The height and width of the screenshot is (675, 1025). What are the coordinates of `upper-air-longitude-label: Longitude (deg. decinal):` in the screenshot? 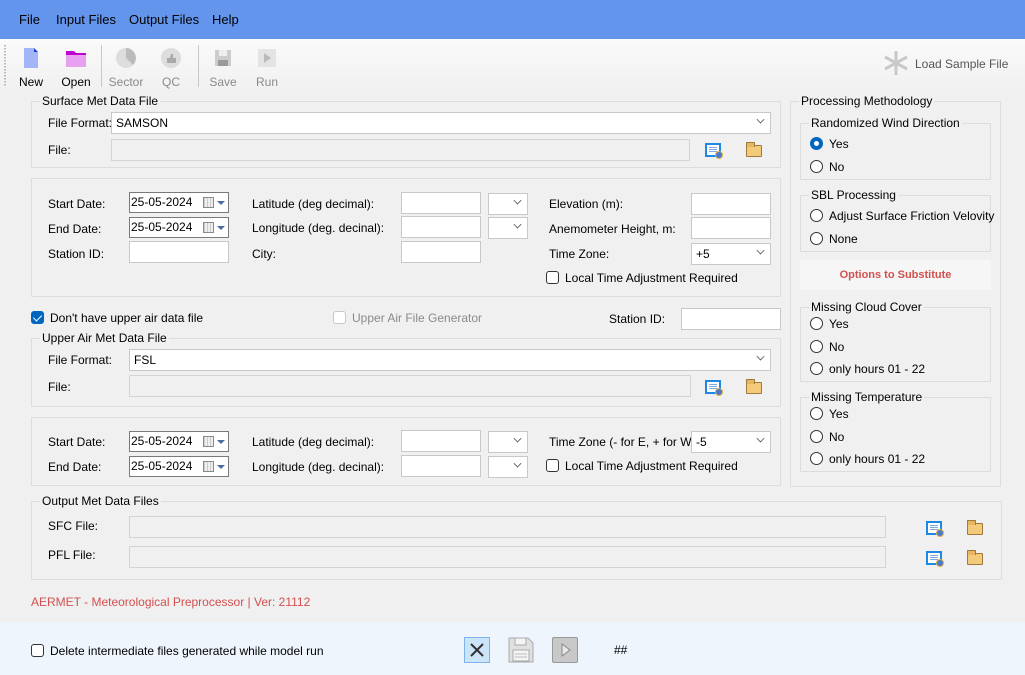 It's located at (318, 467).